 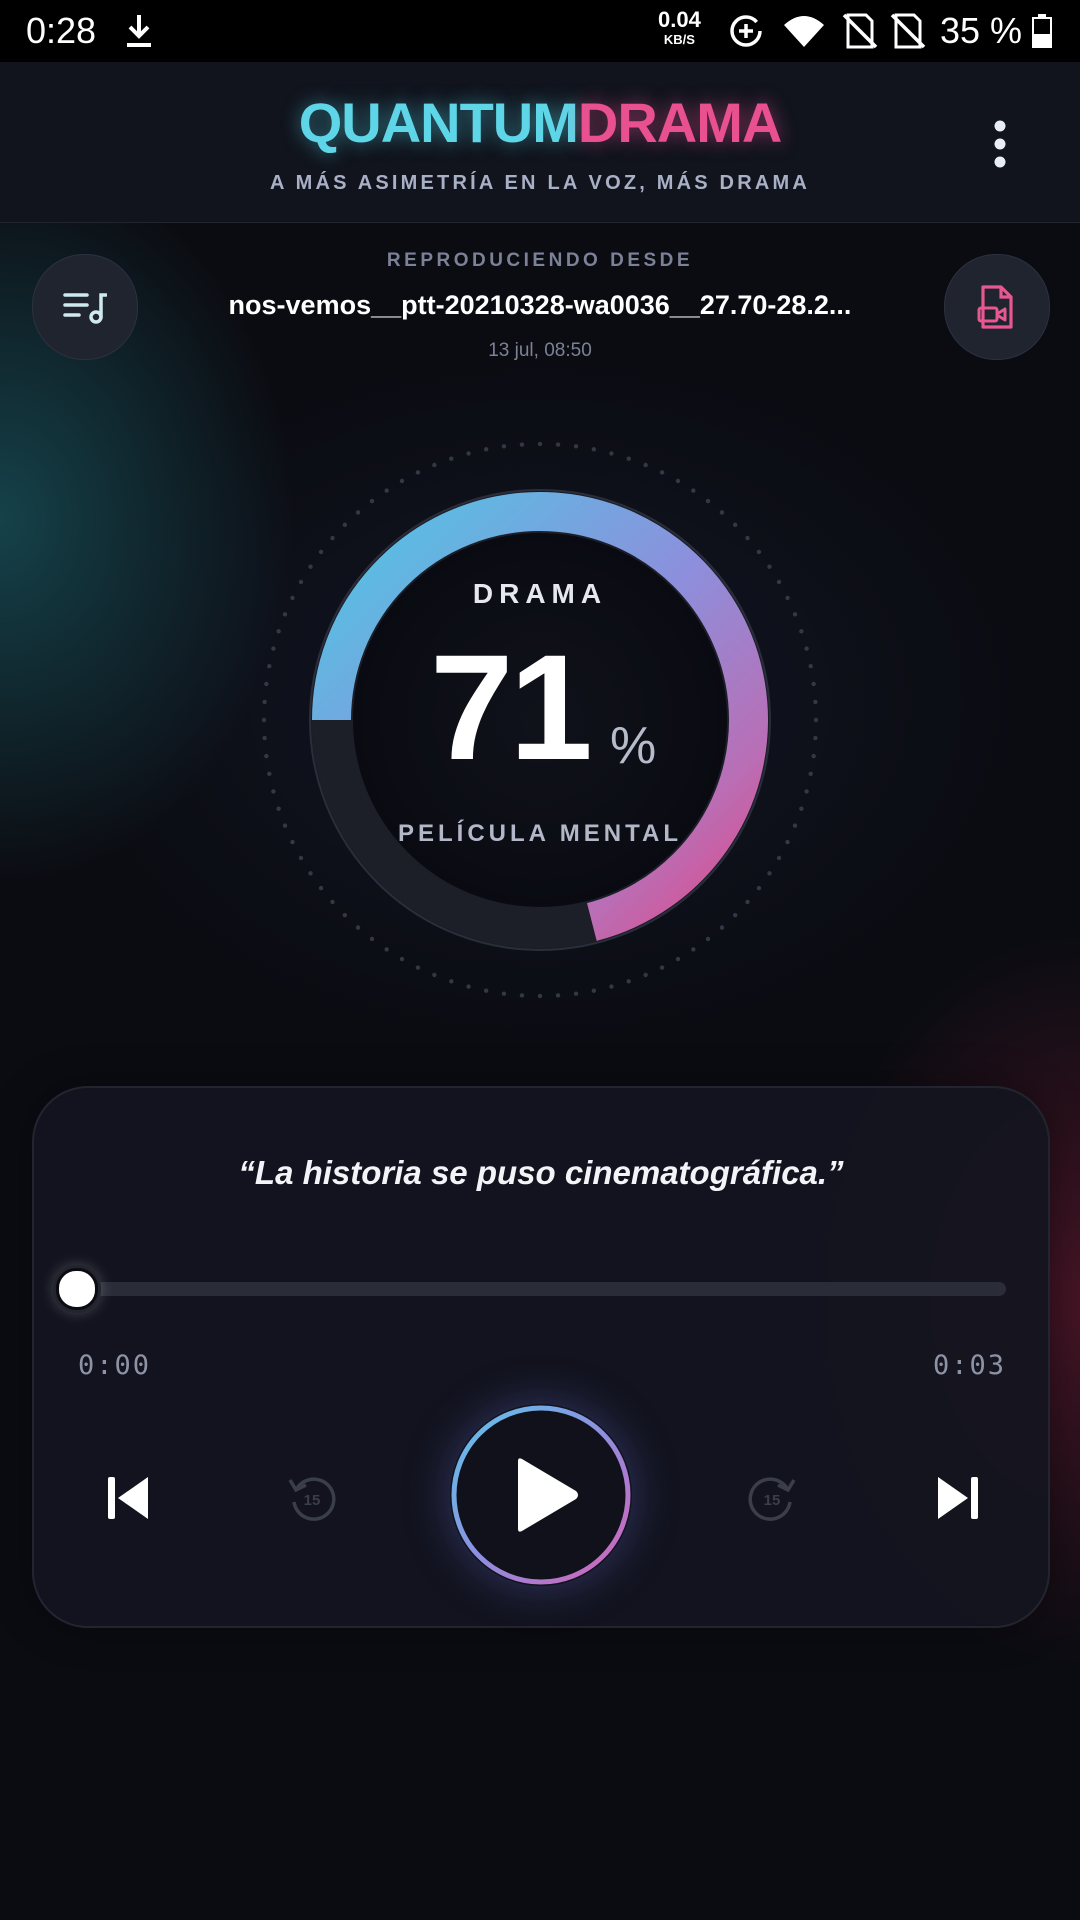 I want to click on replay-15-icon: 15, so click(x=312, y=1499).